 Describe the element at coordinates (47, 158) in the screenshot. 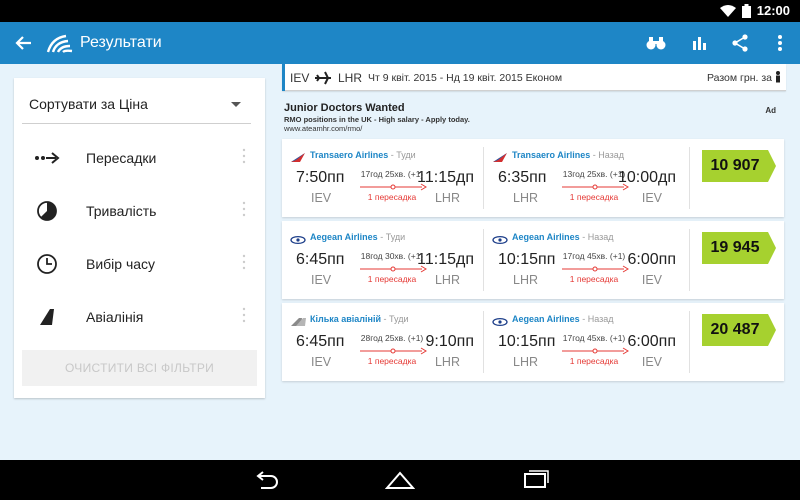

I see `stops-icon` at that location.